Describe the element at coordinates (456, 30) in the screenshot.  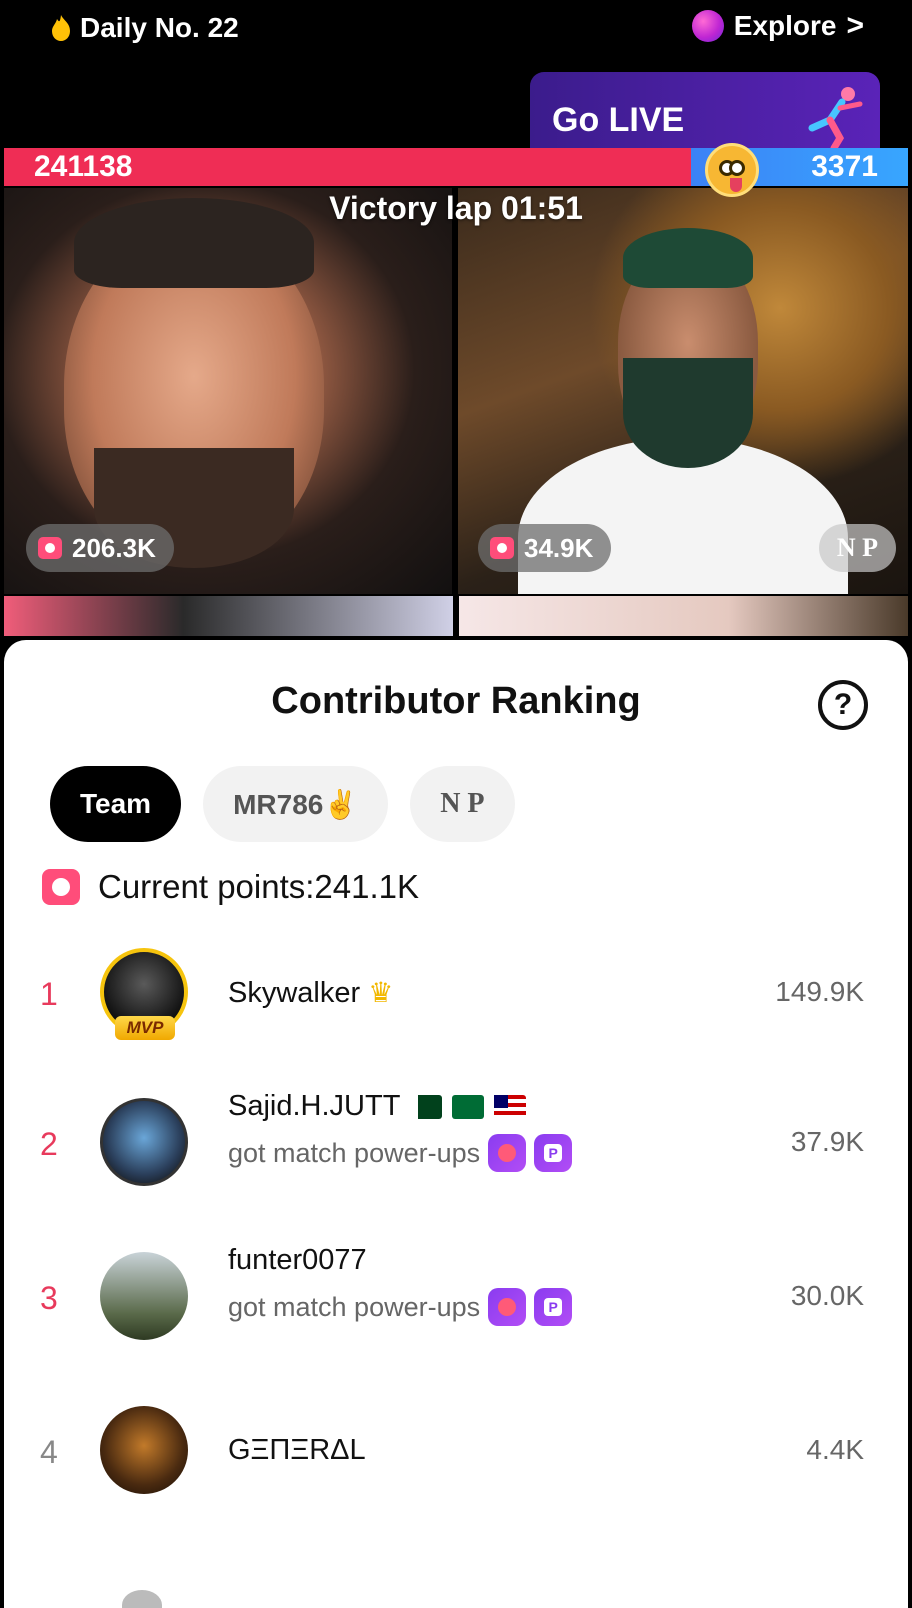
I see `top-bar: Daily No. 22 Explore >` at that location.